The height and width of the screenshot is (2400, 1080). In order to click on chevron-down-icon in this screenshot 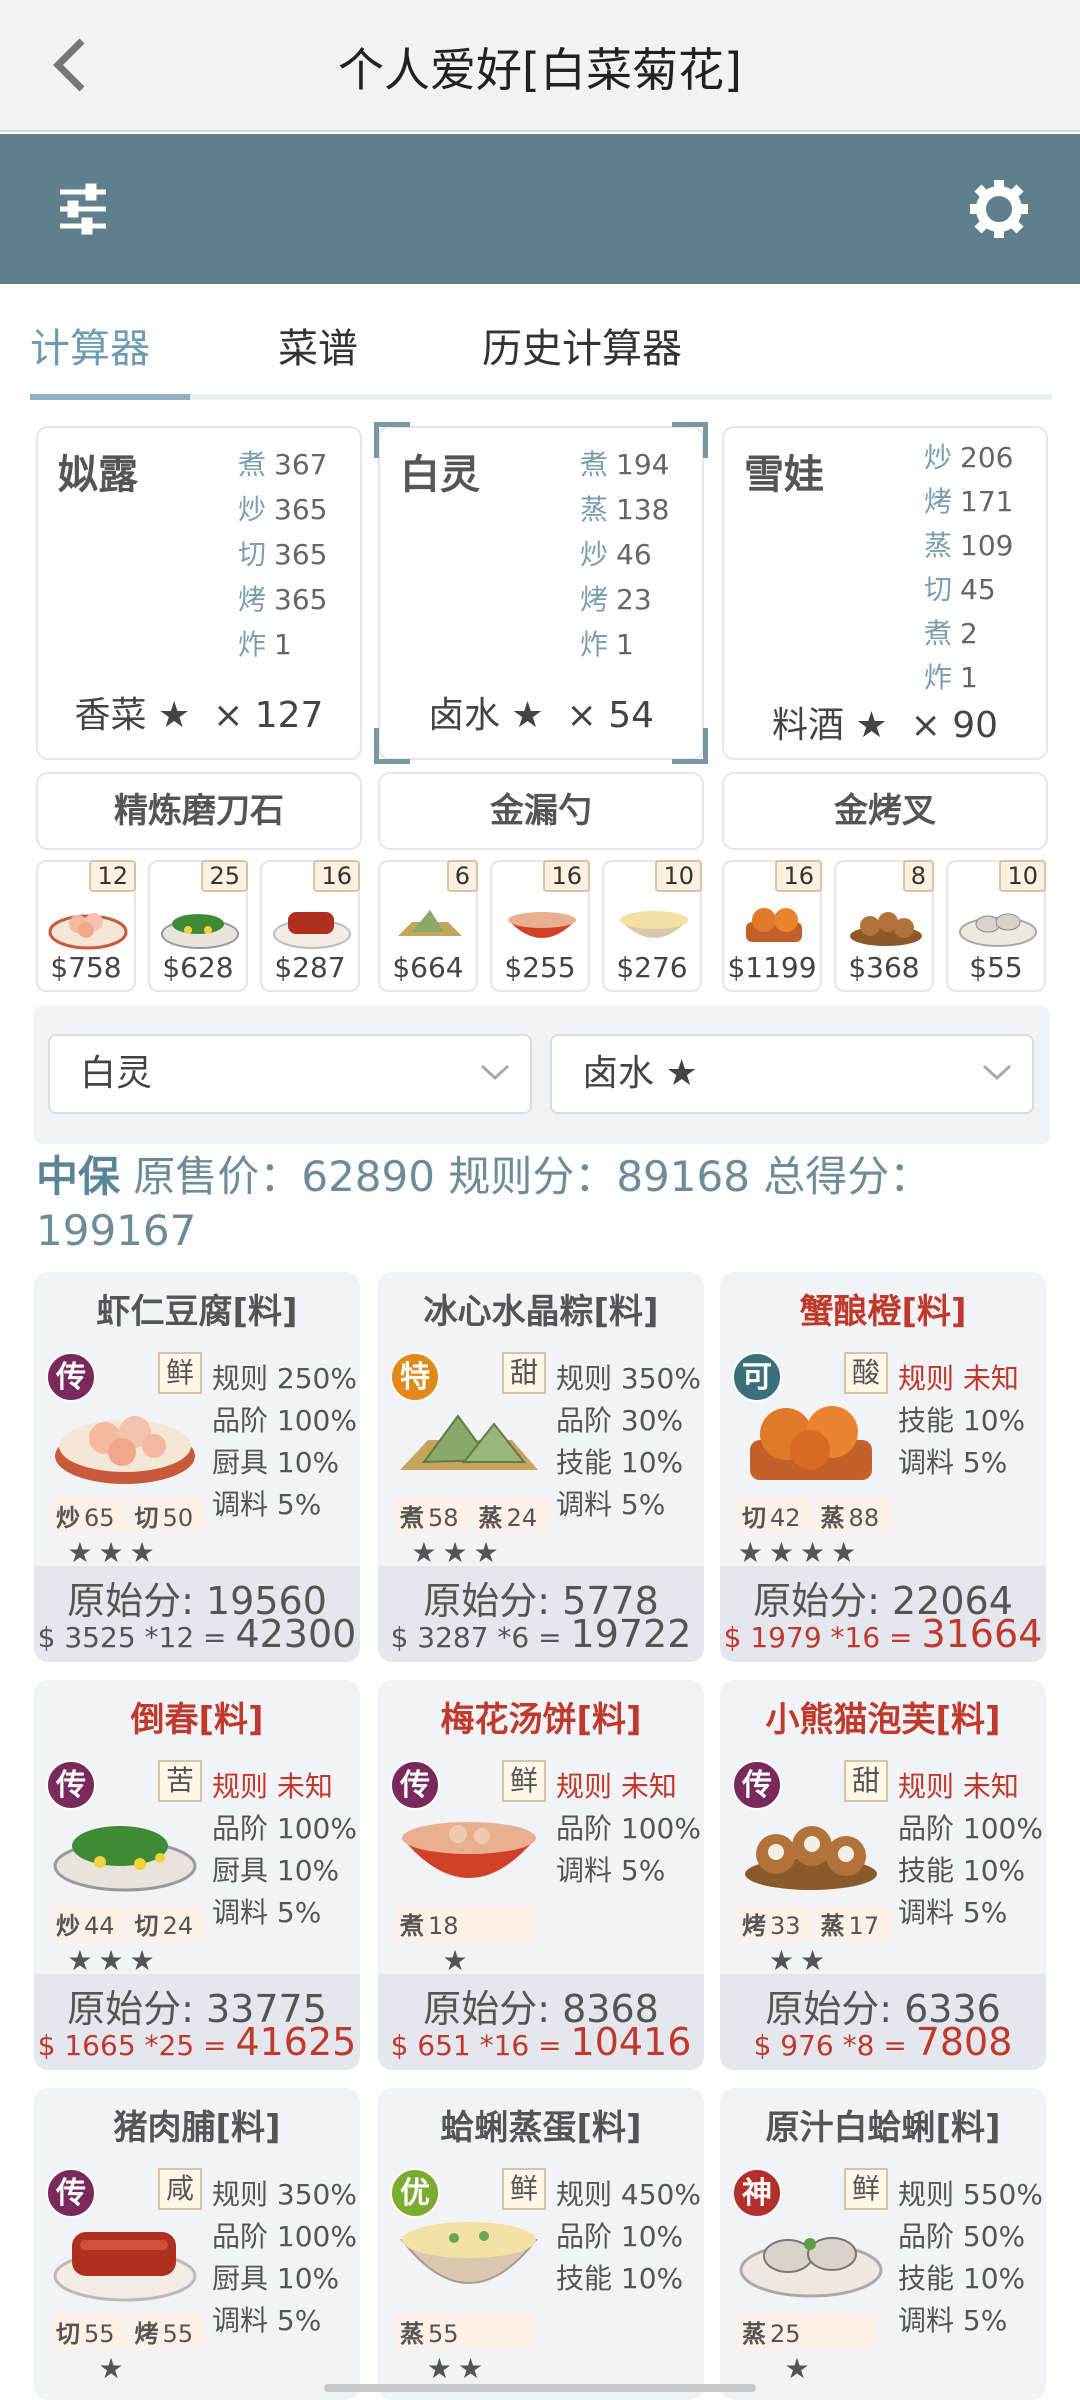, I will do `click(495, 1072)`.